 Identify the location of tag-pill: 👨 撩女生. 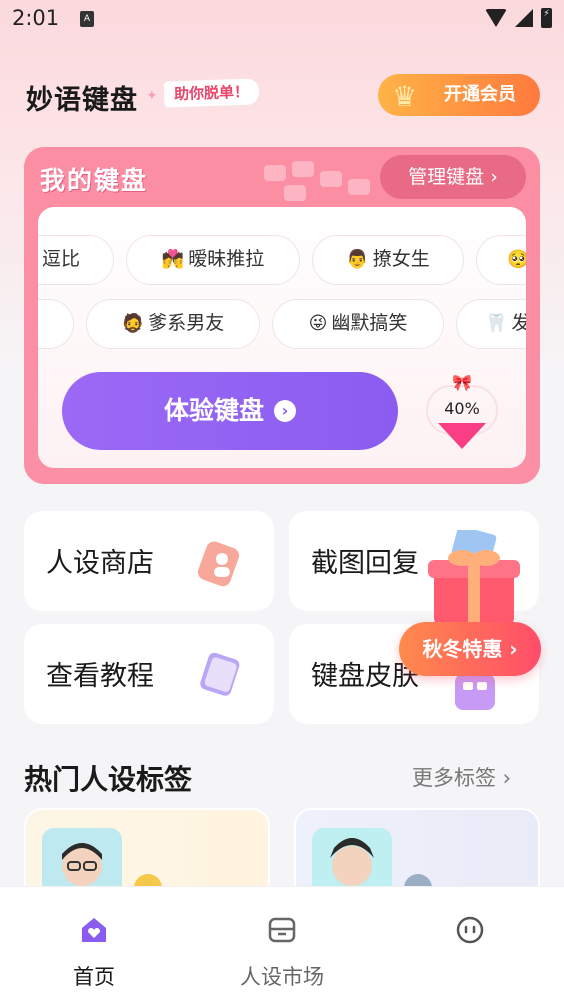
(388, 260).